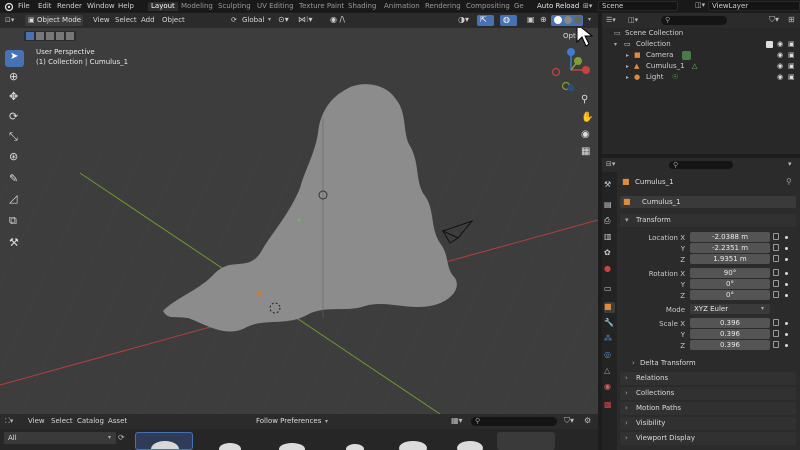 This screenshot has width=800, height=450. What do you see at coordinates (710, 363) in the screenshot?
I see `delta-transform-subpanel: › Delta Transform` at bounding box center [710, 363].